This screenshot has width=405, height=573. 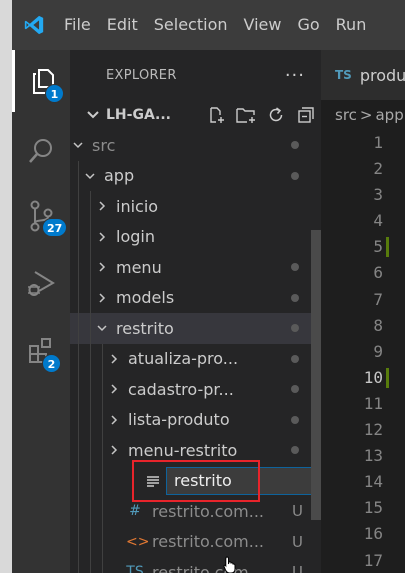 I want to click on breadcrumb-src: src, so click(x=346, y=115).